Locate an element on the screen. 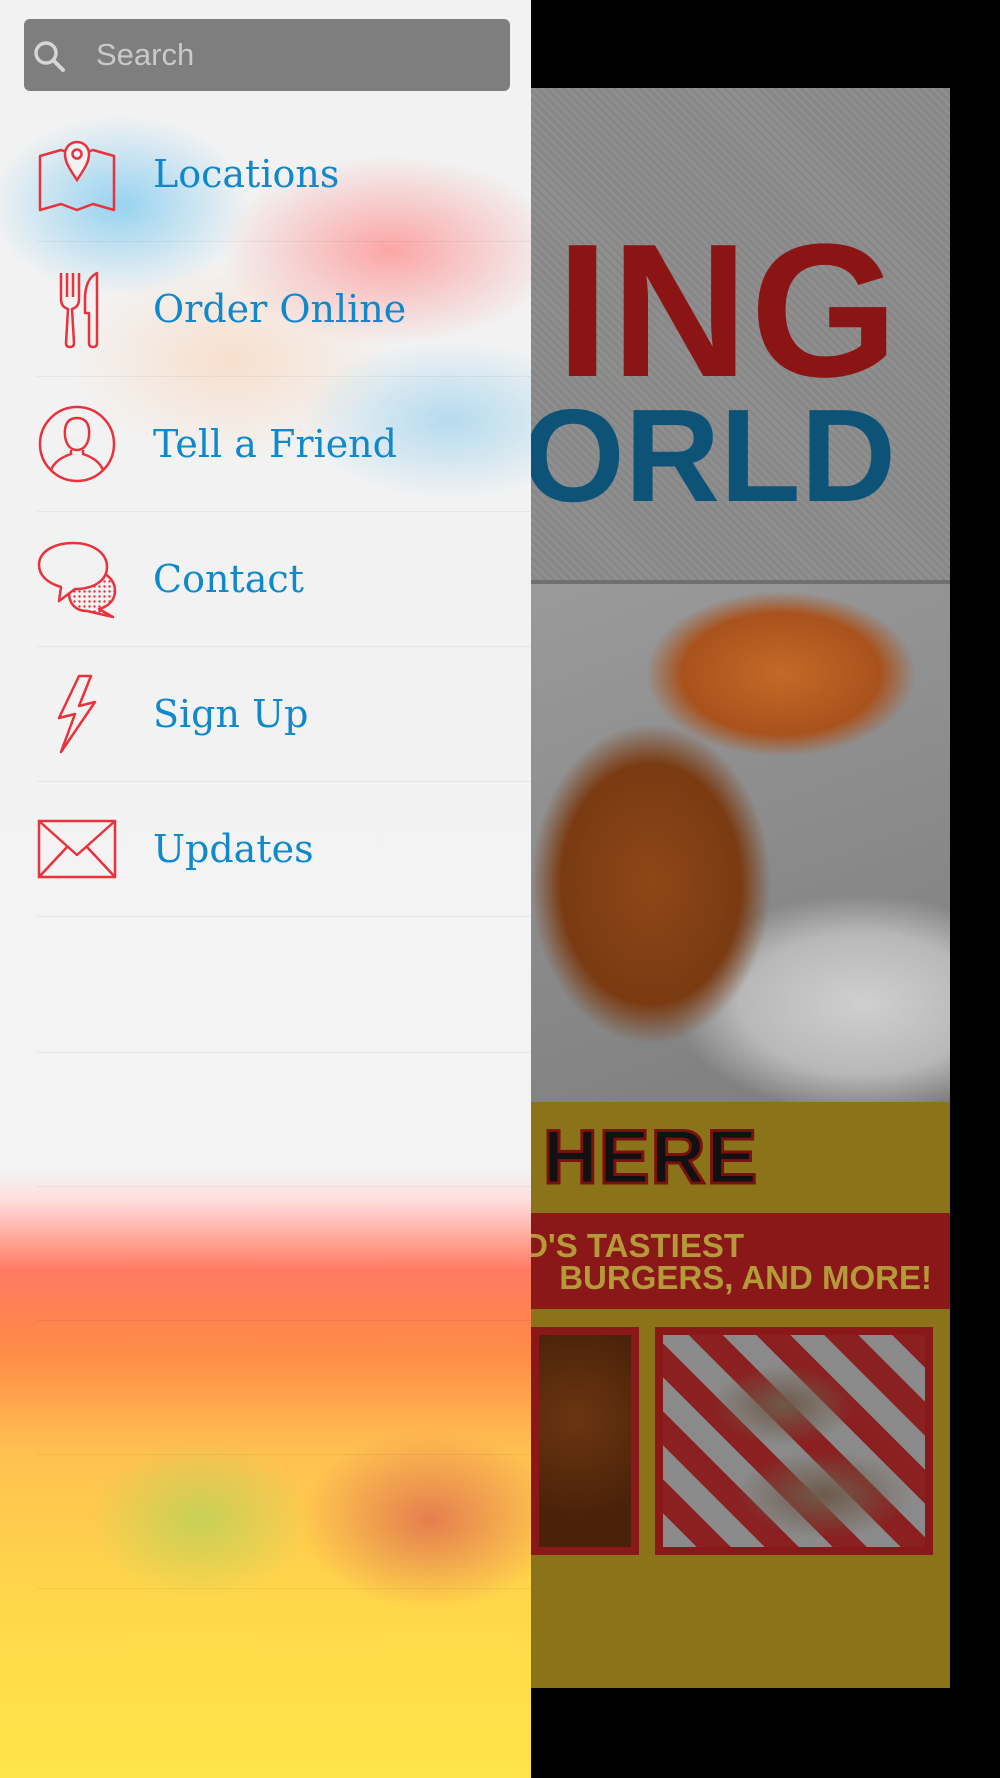  fork-knife-icon is located at coordinates (79, 310).